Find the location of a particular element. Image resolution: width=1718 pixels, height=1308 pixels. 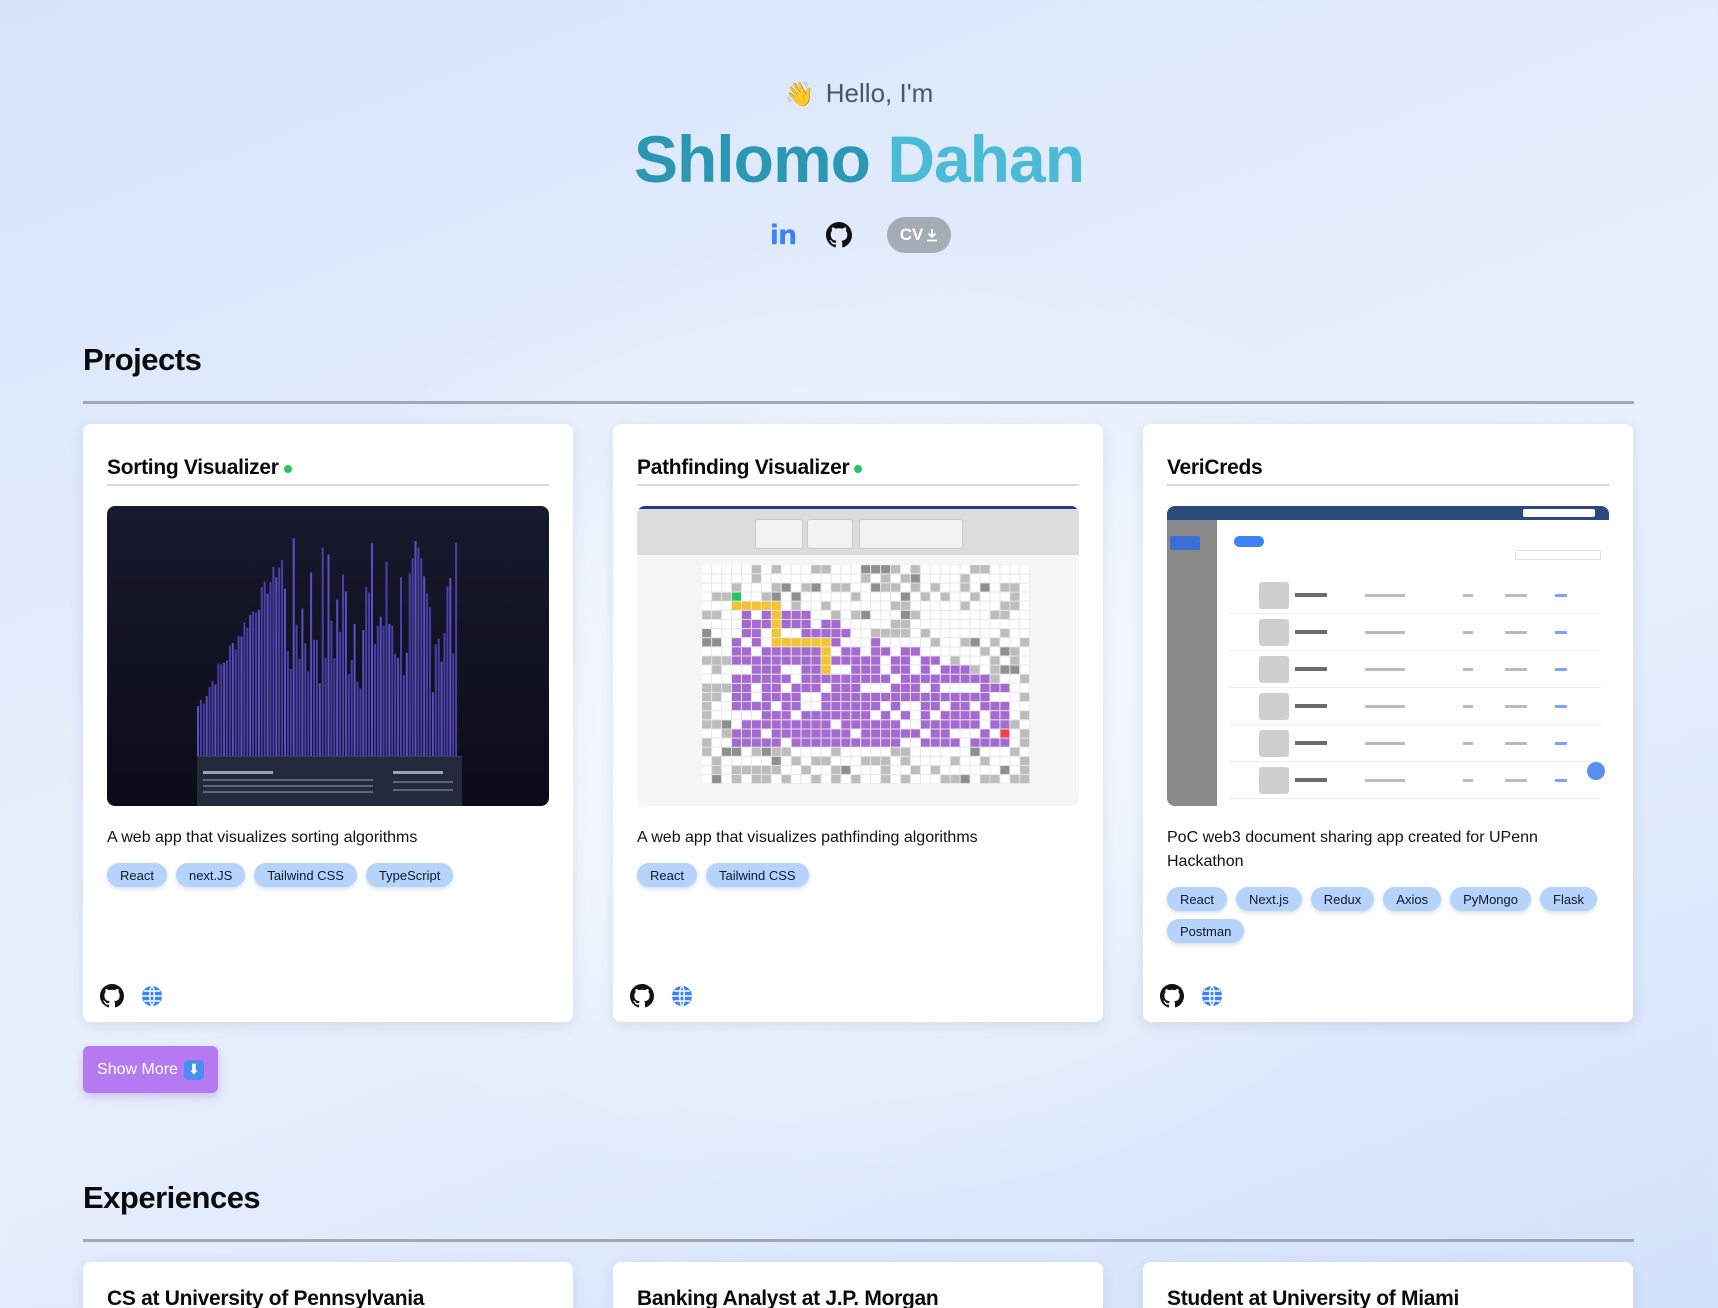

greeting: 👋 Hello, I'm is located at coordinates (859, 93).